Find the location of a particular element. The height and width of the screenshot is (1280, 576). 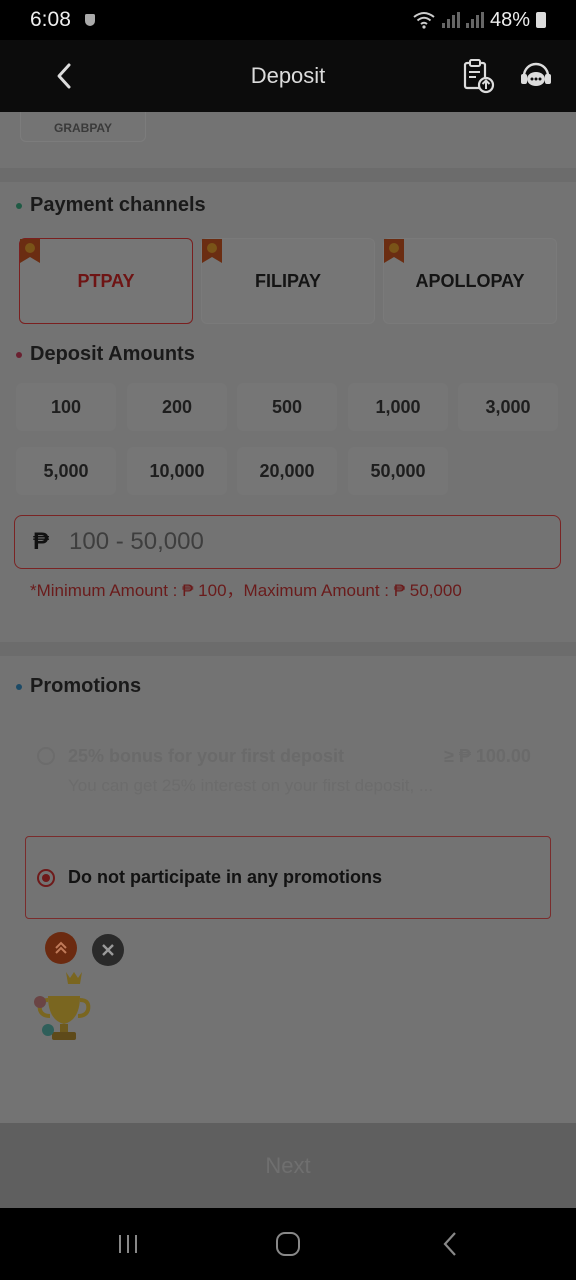

channel-label: FILIPAY is located at coordinates (287, 280).